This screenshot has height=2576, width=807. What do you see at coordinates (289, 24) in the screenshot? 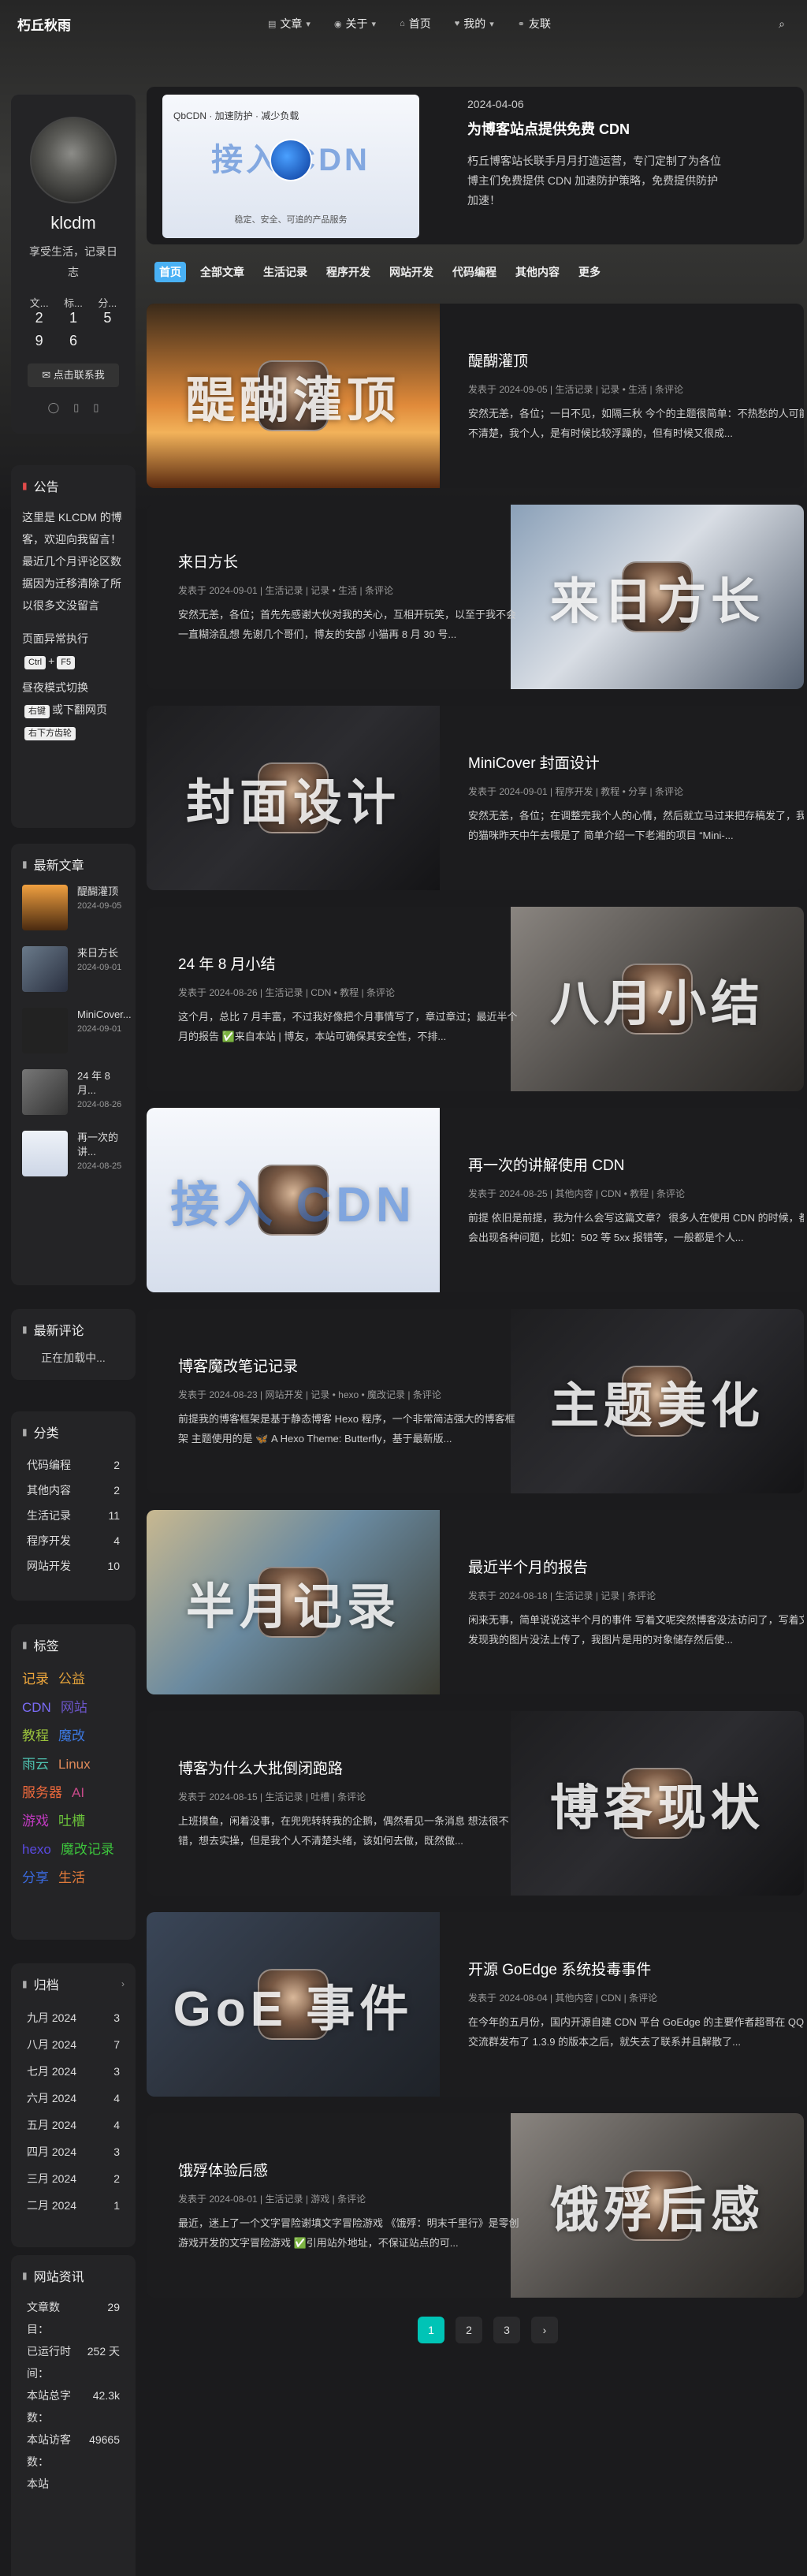
I see `nav-item-articles: ▤ 文章 ▾` at bounding box center [289, 24].